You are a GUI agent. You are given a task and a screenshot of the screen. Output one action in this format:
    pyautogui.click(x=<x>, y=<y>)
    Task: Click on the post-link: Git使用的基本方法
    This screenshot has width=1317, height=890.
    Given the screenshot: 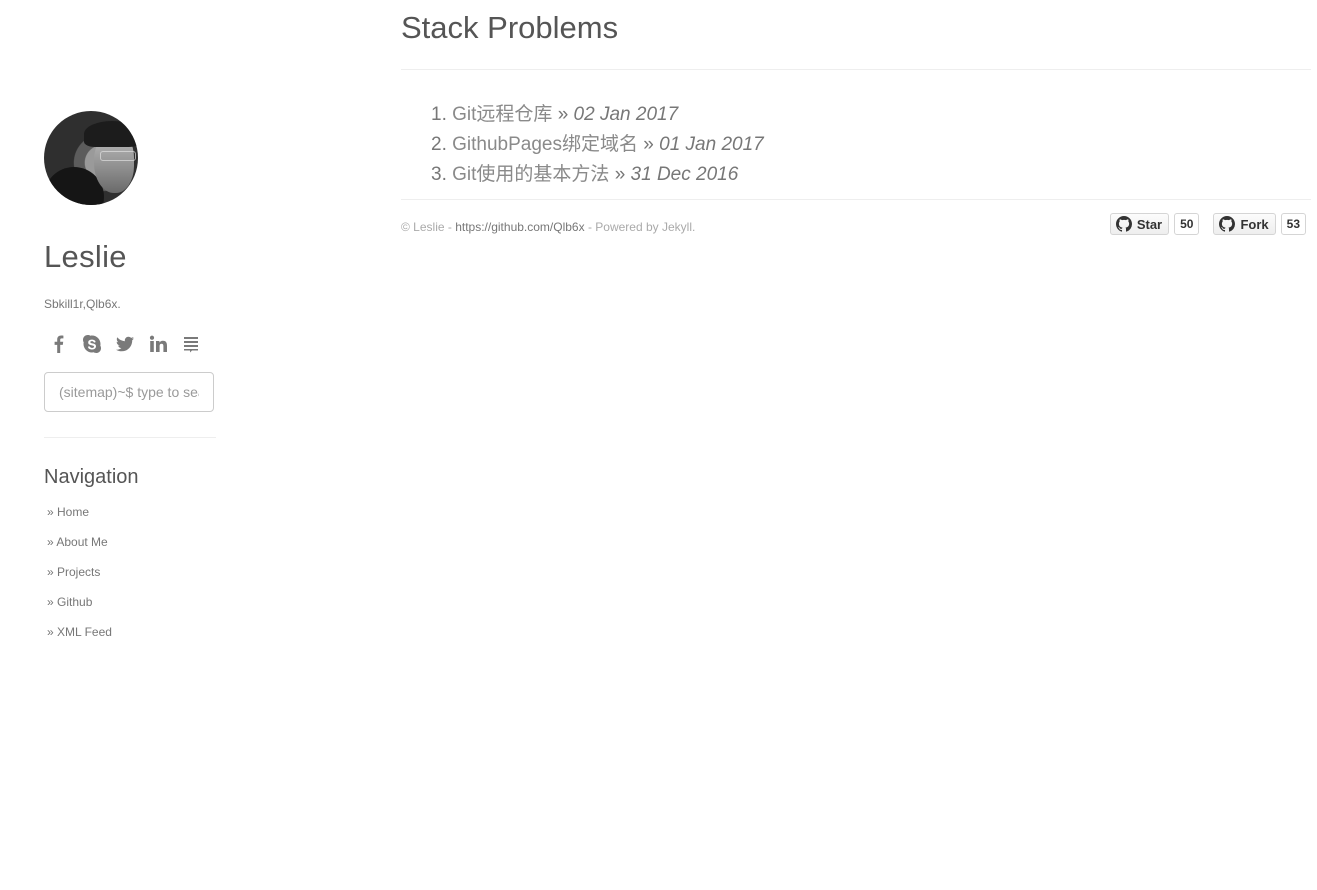 What is the action you would take?
    pyautogui.click(x=530, y=174)
    